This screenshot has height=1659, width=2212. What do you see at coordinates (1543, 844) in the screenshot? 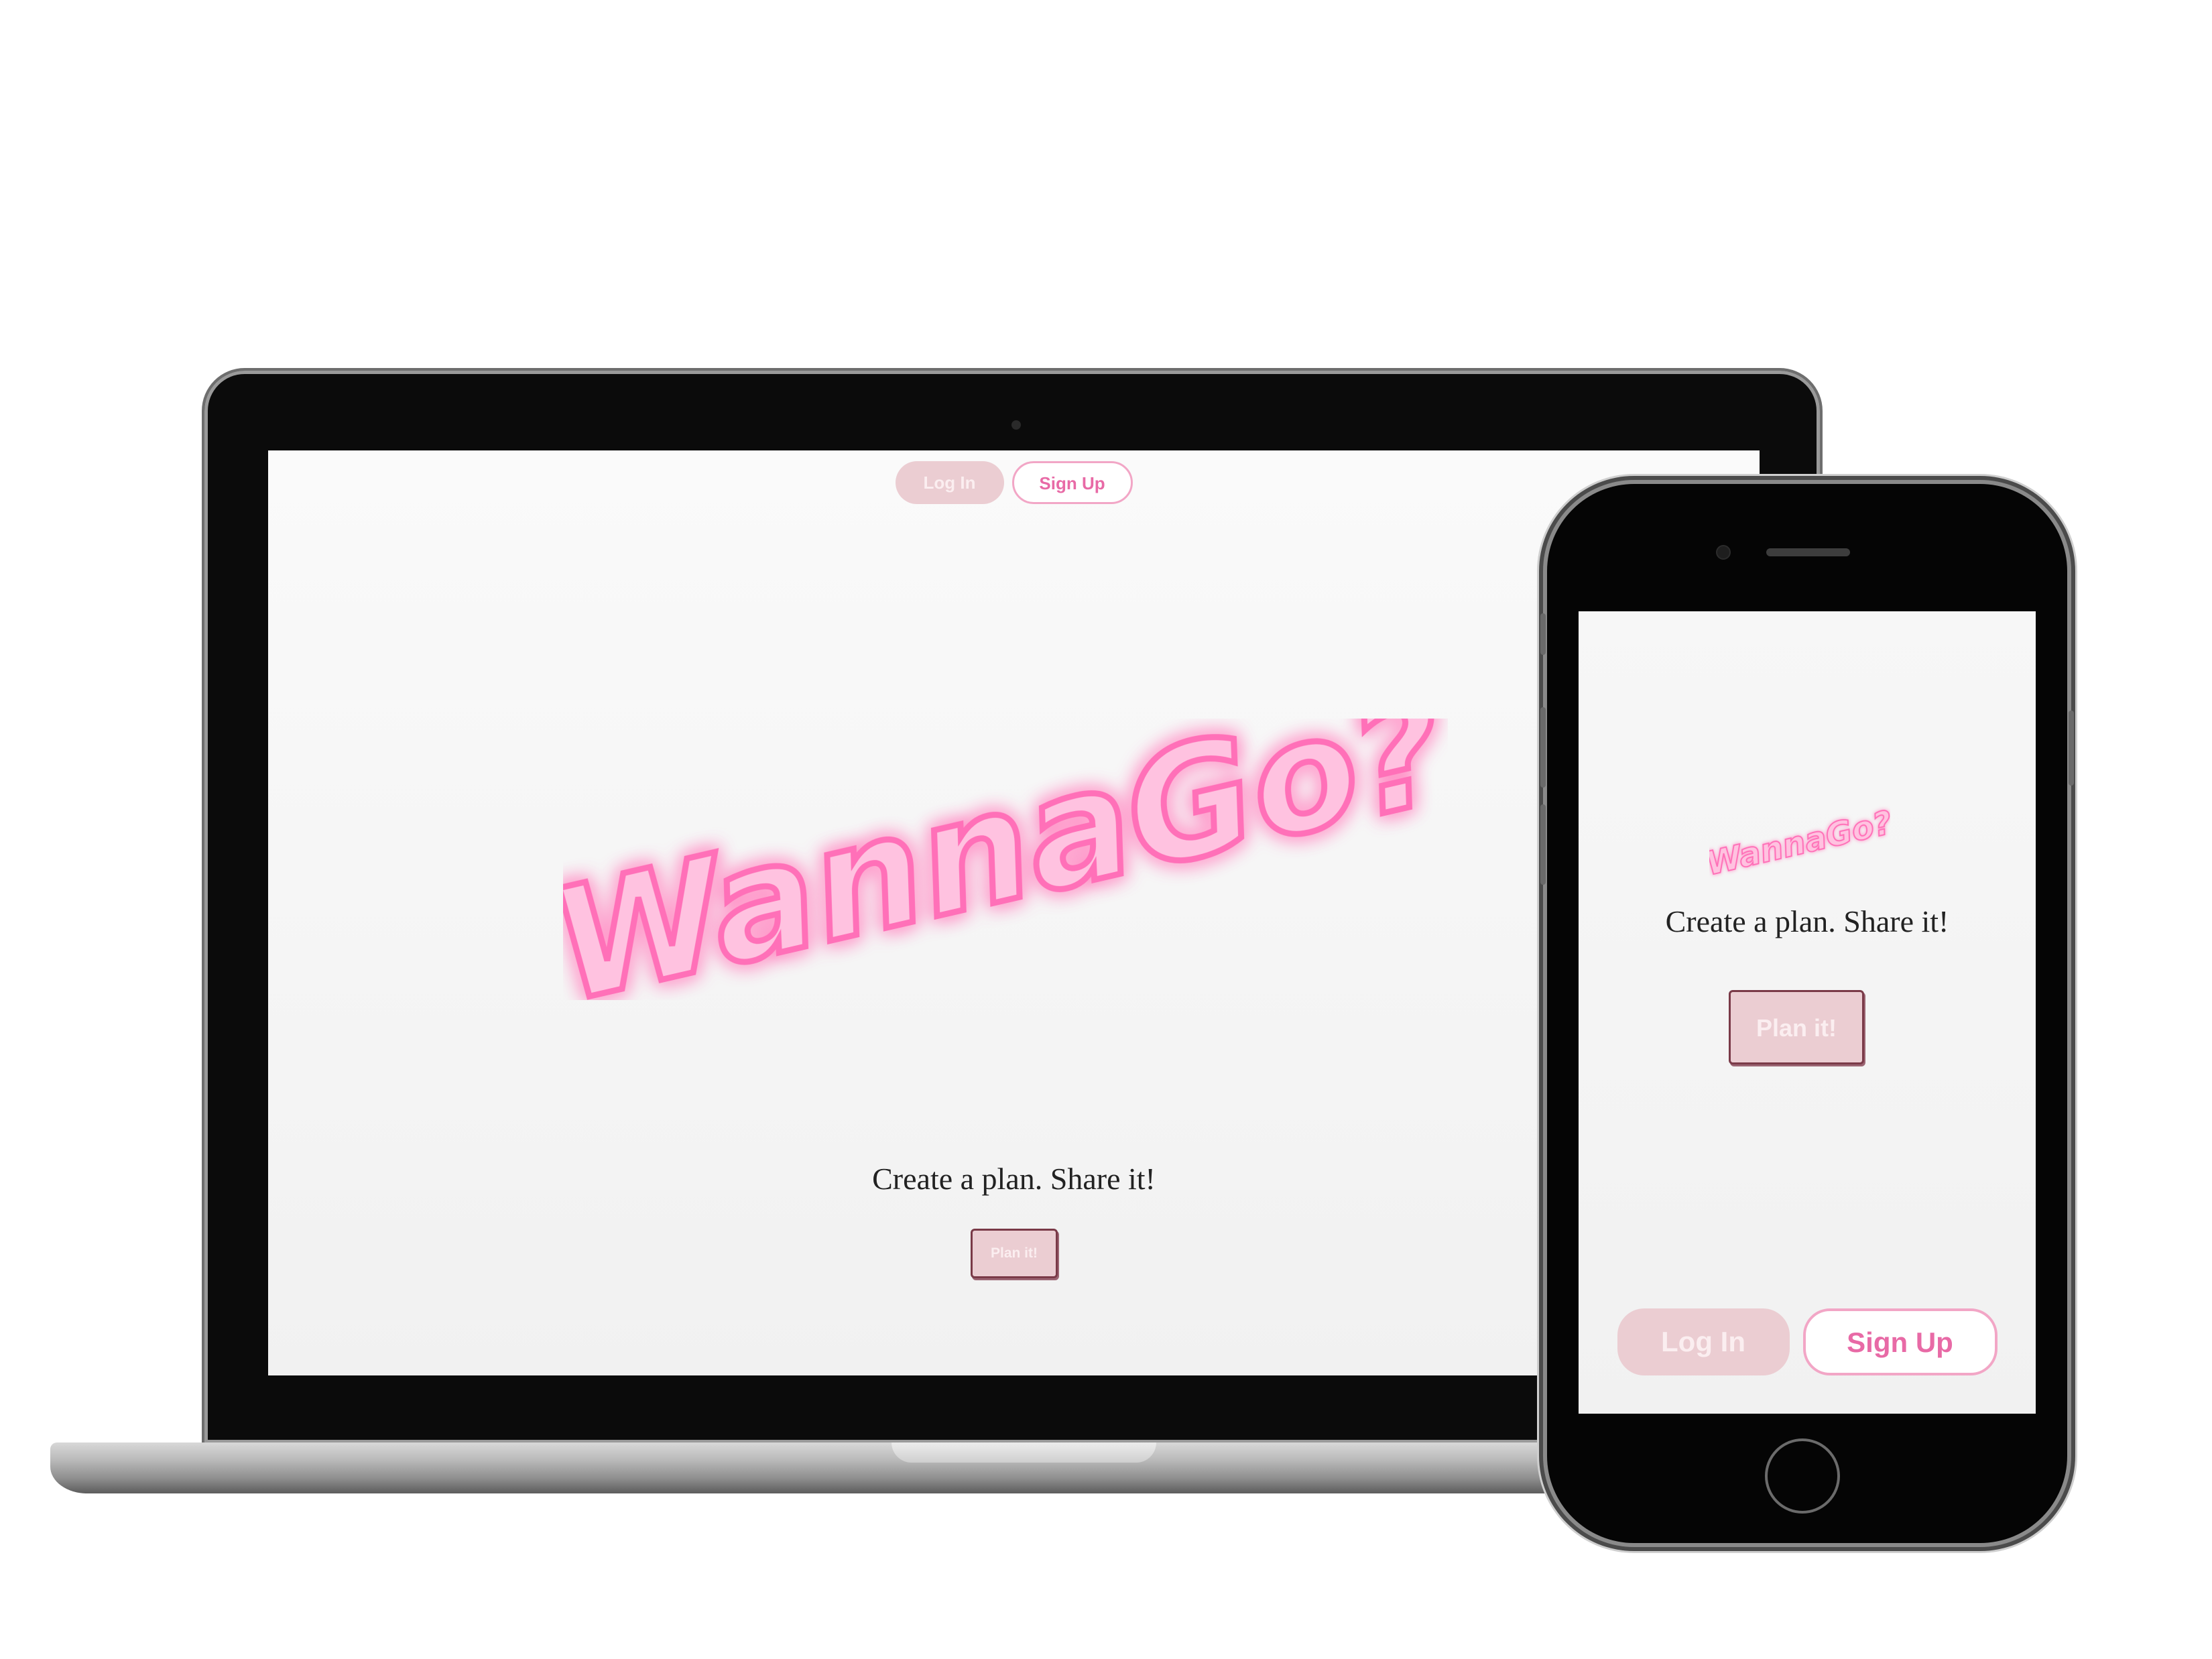
I see `phone-volume-down` at bounding box center [1543, 844].